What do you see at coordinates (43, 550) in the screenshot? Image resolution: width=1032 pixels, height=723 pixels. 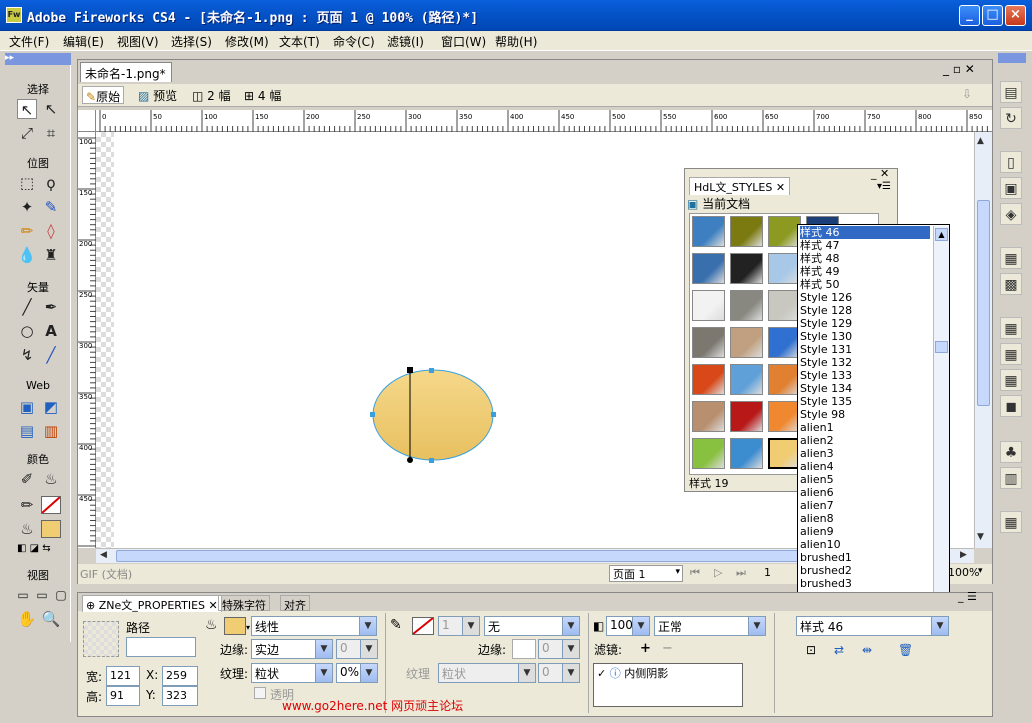 I see `color-default-swap-icons: ◧ ◪ ⇆` at bounding box center [43, 550].